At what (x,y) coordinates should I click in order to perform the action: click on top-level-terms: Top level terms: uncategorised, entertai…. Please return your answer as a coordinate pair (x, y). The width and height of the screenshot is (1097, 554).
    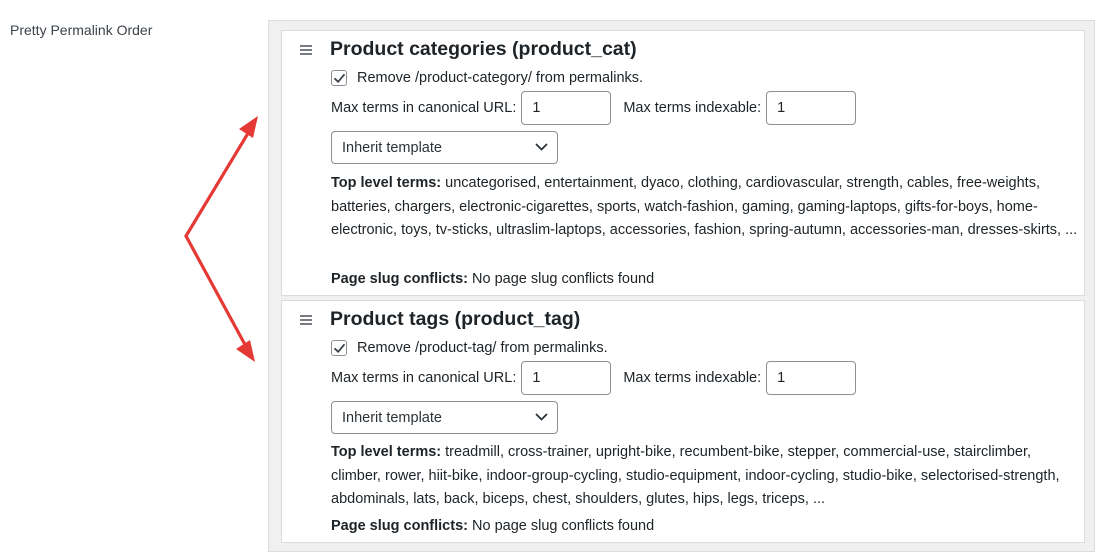
    Looking at the image, I should click on (705, 207).